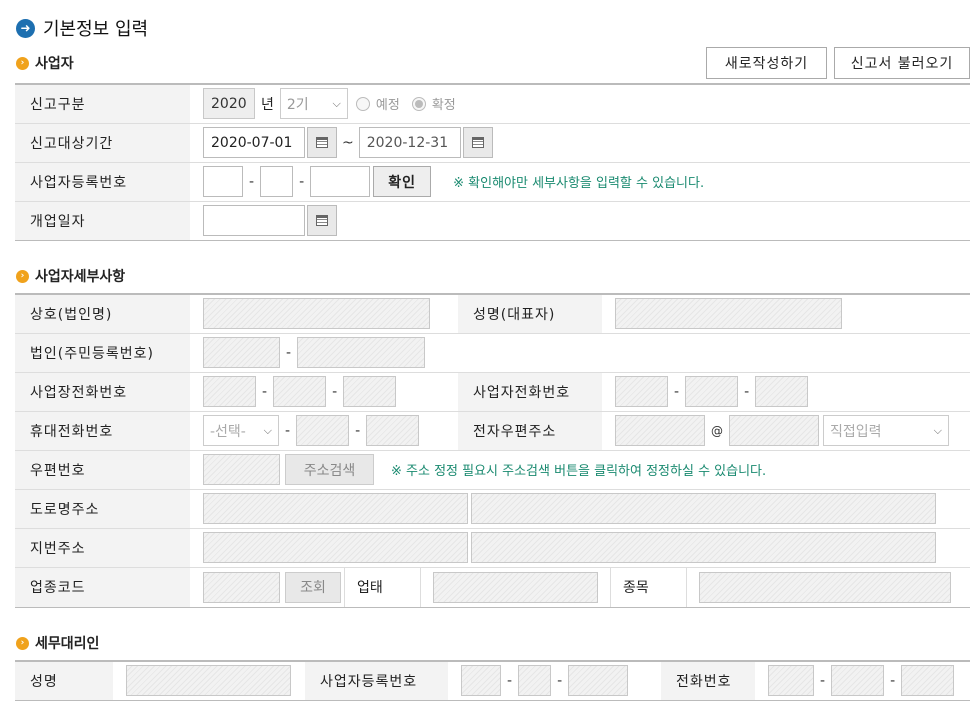 The width and height of the screenshot is (970, 707). I want to click on regno-label: 사업자등록번호, so click(102, 182).